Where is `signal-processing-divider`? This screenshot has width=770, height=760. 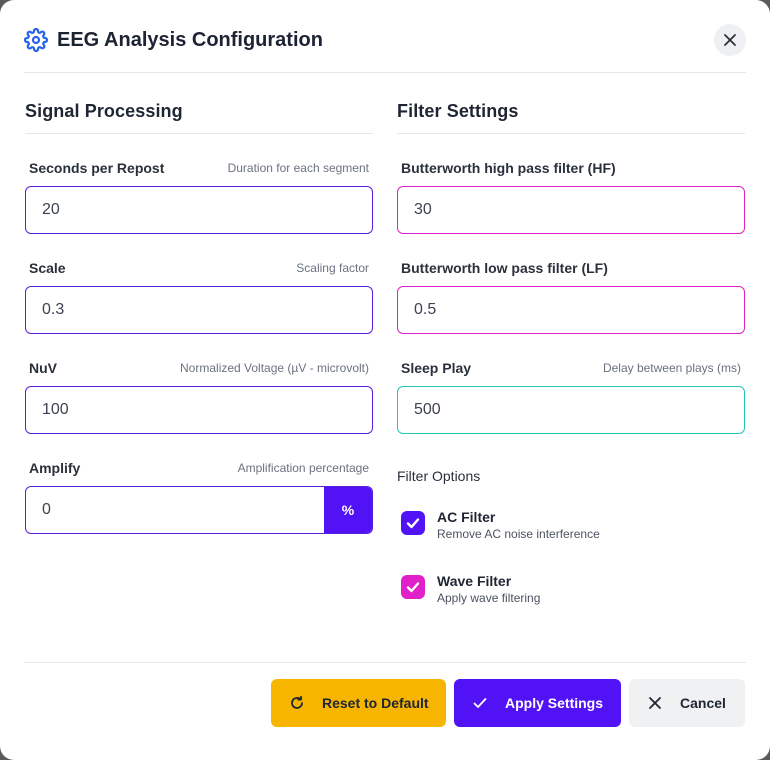 signal-processing-divider is located at coordinates (199, 133).